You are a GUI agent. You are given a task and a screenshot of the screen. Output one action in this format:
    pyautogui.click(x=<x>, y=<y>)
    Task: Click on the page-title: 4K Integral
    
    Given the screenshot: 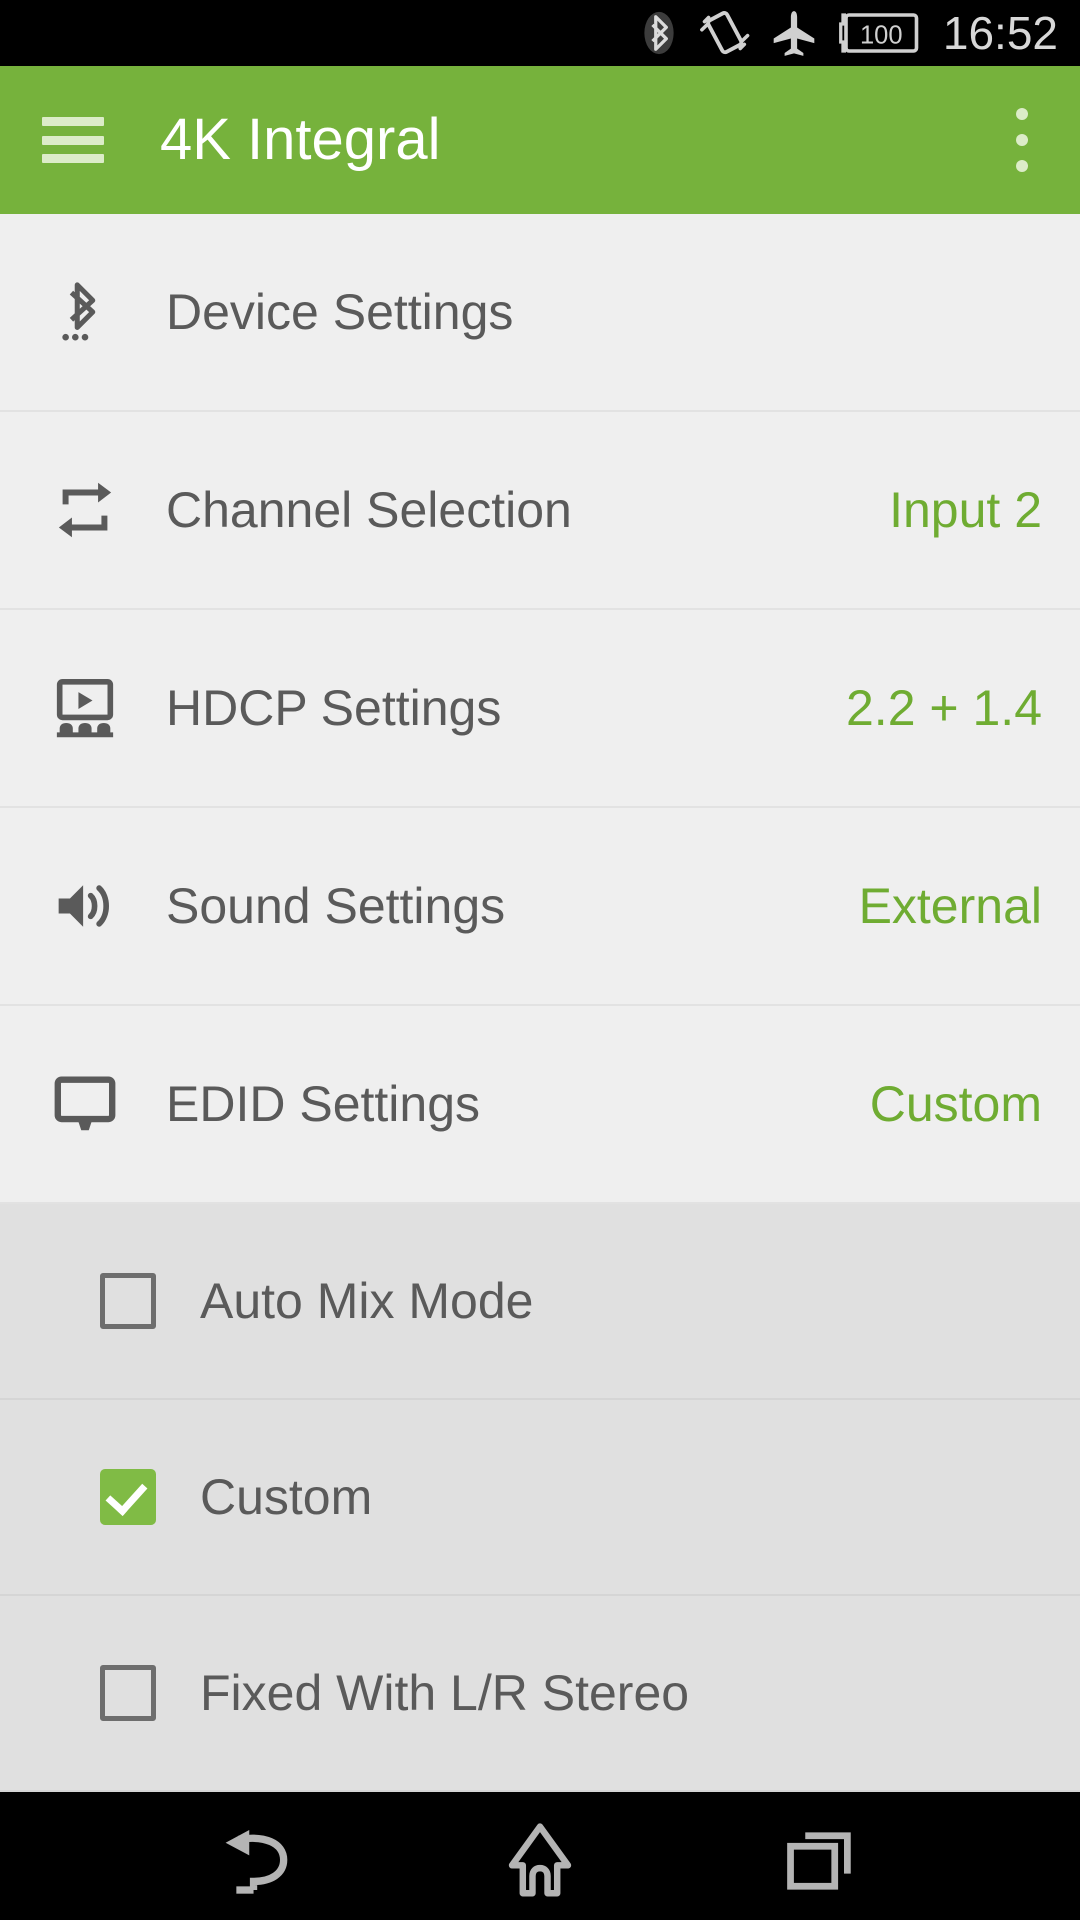 What is the action you would take?
    pyautogui.click(x=300, y=139)
    